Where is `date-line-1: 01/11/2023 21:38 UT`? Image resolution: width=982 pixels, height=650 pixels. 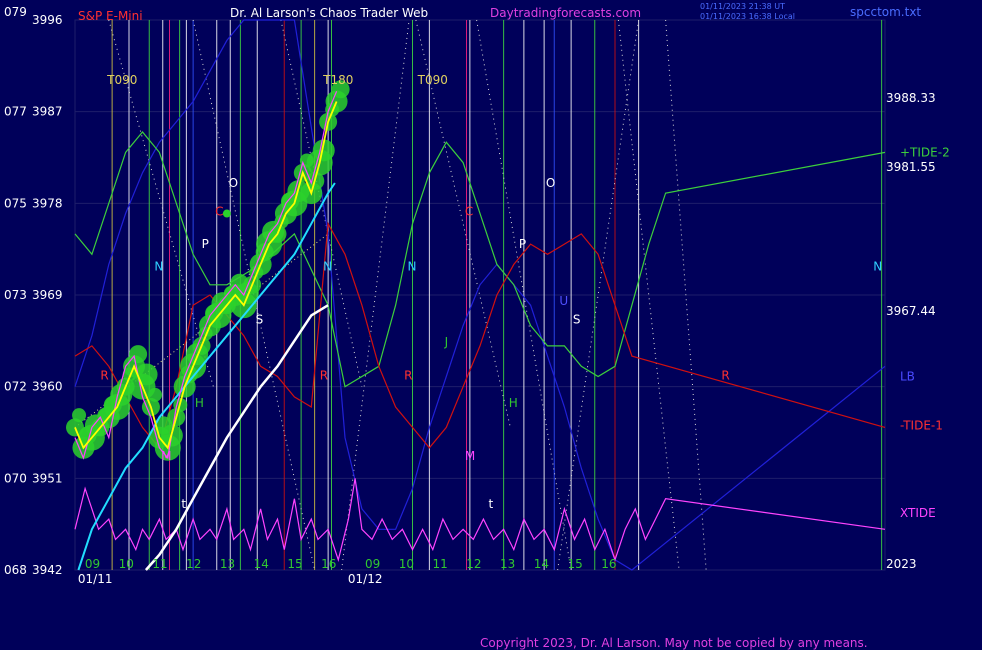 date-line-1: 01/11/2023 21:38 UT is located at coordinates (742, 6).